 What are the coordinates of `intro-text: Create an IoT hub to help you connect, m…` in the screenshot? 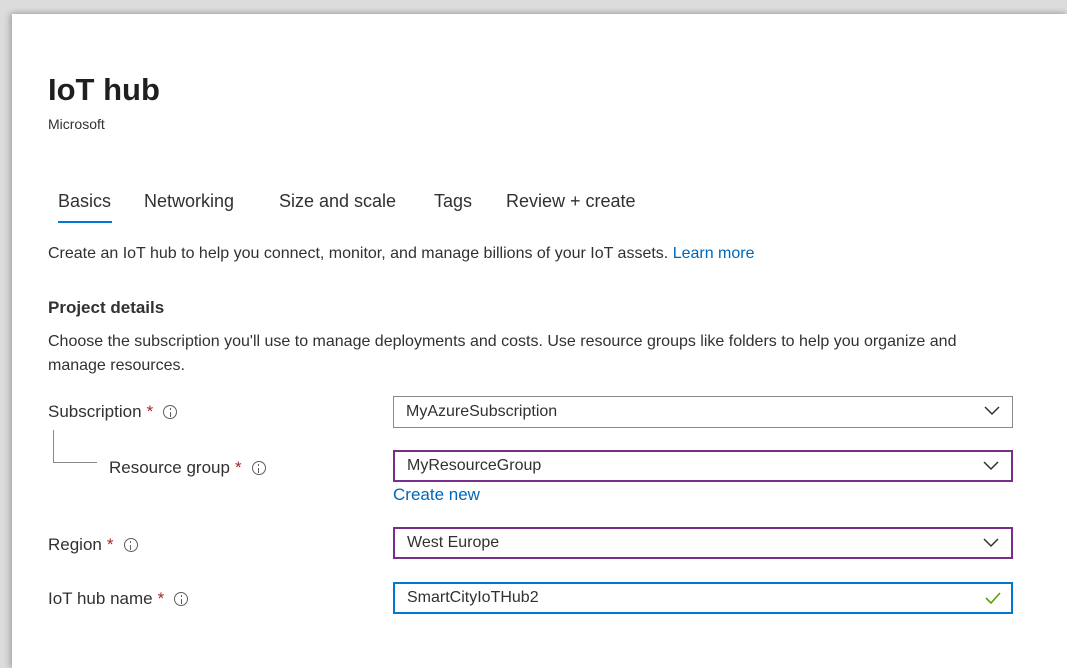 It's located at (401, 254).